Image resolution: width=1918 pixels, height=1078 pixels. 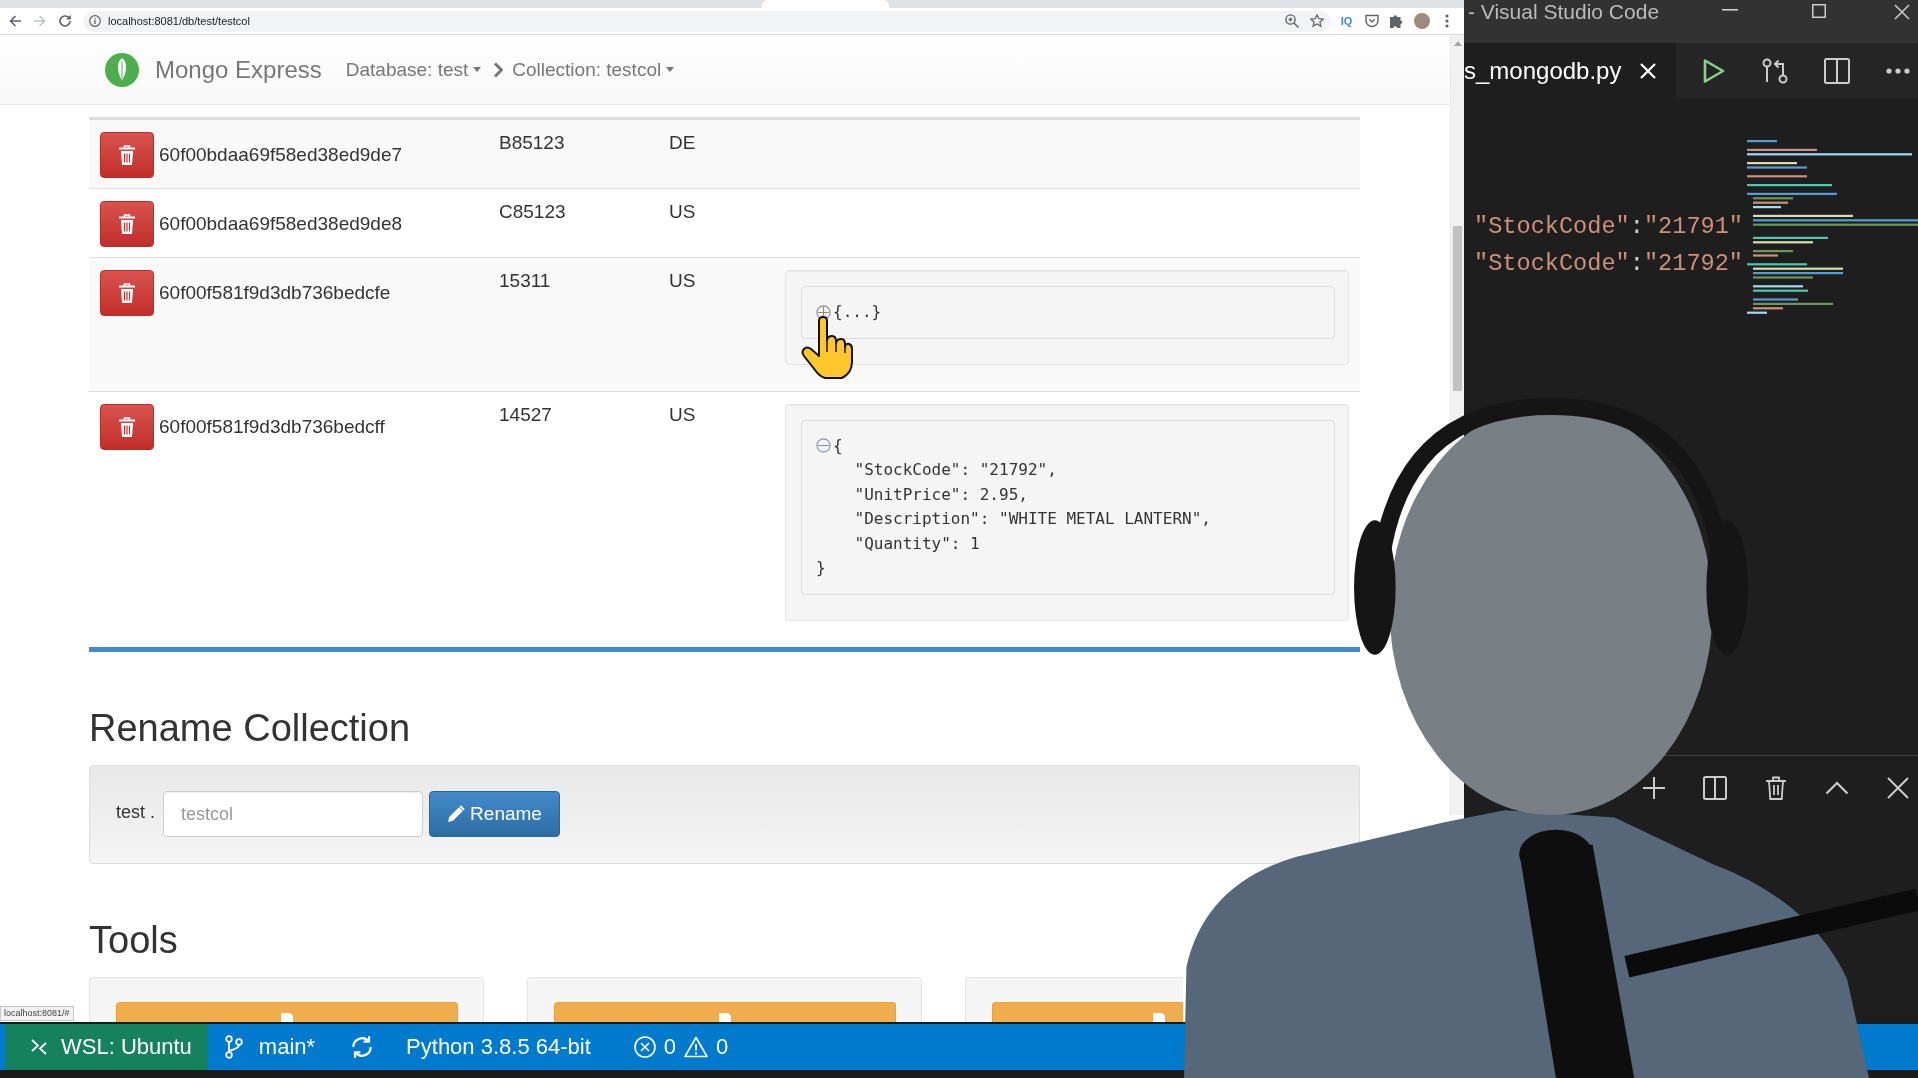 I want to click on interpreter-button: Python 3.8.5 64-bit, so click(x=498, y=1047).